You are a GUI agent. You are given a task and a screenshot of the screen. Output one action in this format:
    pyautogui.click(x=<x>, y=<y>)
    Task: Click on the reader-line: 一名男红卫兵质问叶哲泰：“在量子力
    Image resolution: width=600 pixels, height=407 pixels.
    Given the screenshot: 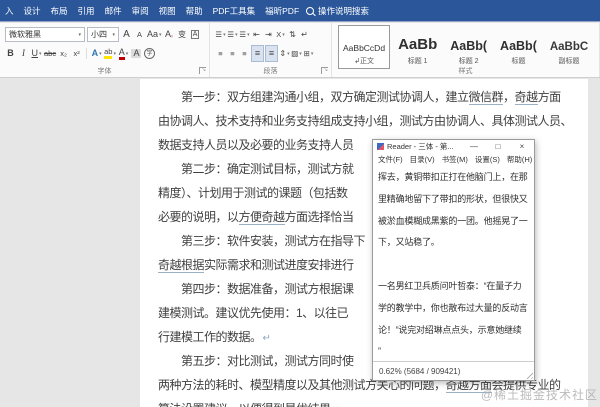 What is the action you would take?
    pyautogui.click(x=450, y=285)
    